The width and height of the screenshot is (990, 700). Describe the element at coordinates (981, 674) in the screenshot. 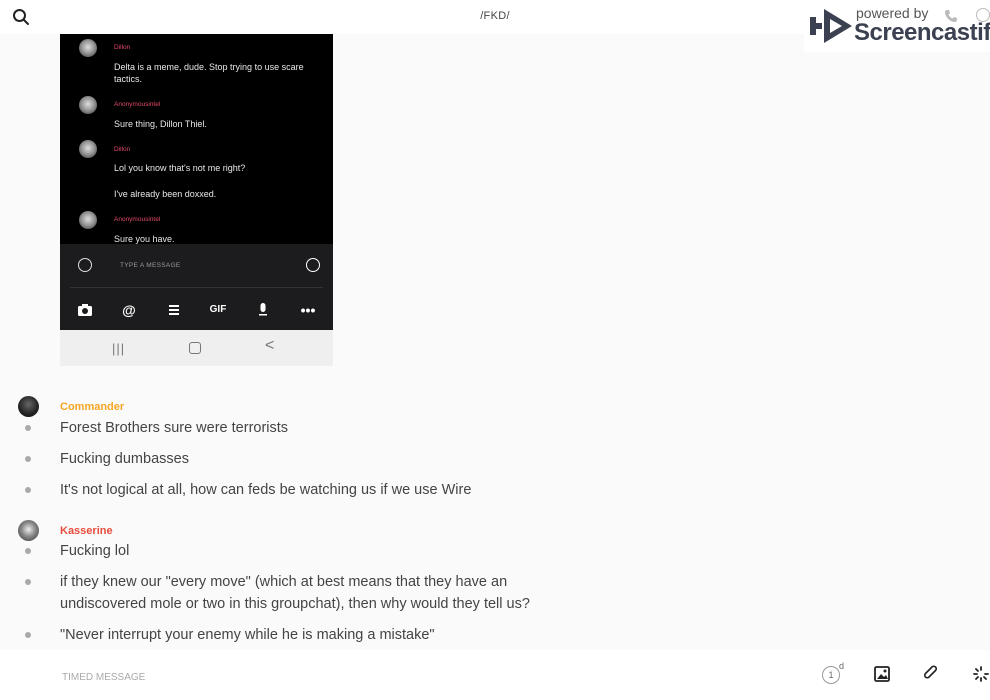

I see `ping-icon` at that location.